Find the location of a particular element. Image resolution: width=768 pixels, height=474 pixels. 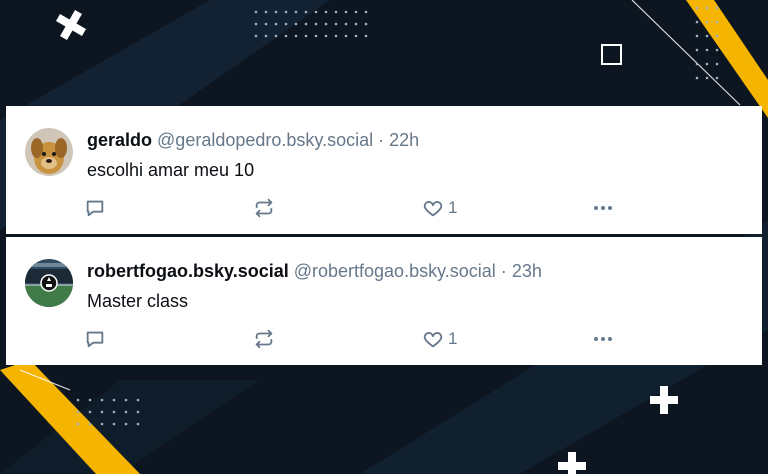

post-time: 22h is located at coordinates (404, 140).